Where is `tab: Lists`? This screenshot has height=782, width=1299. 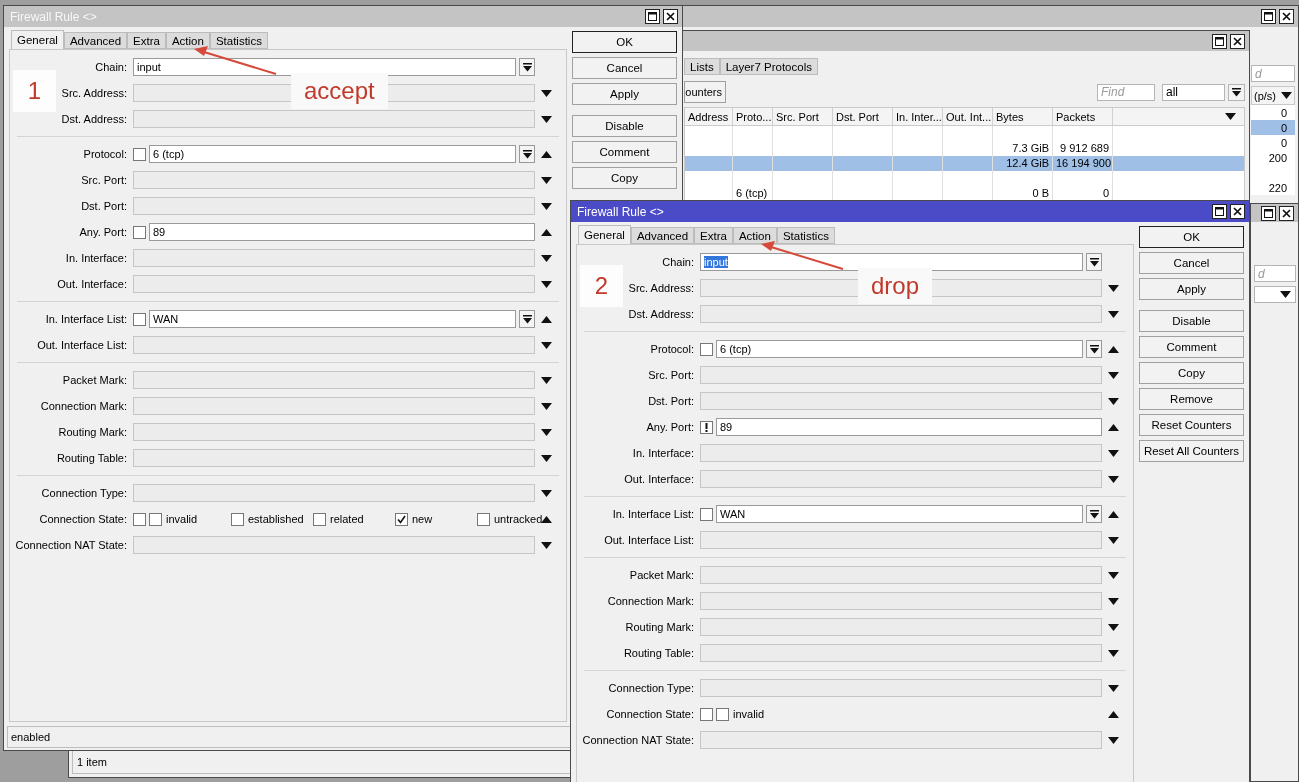
tab: Lists is located at coordinates (702, 66).